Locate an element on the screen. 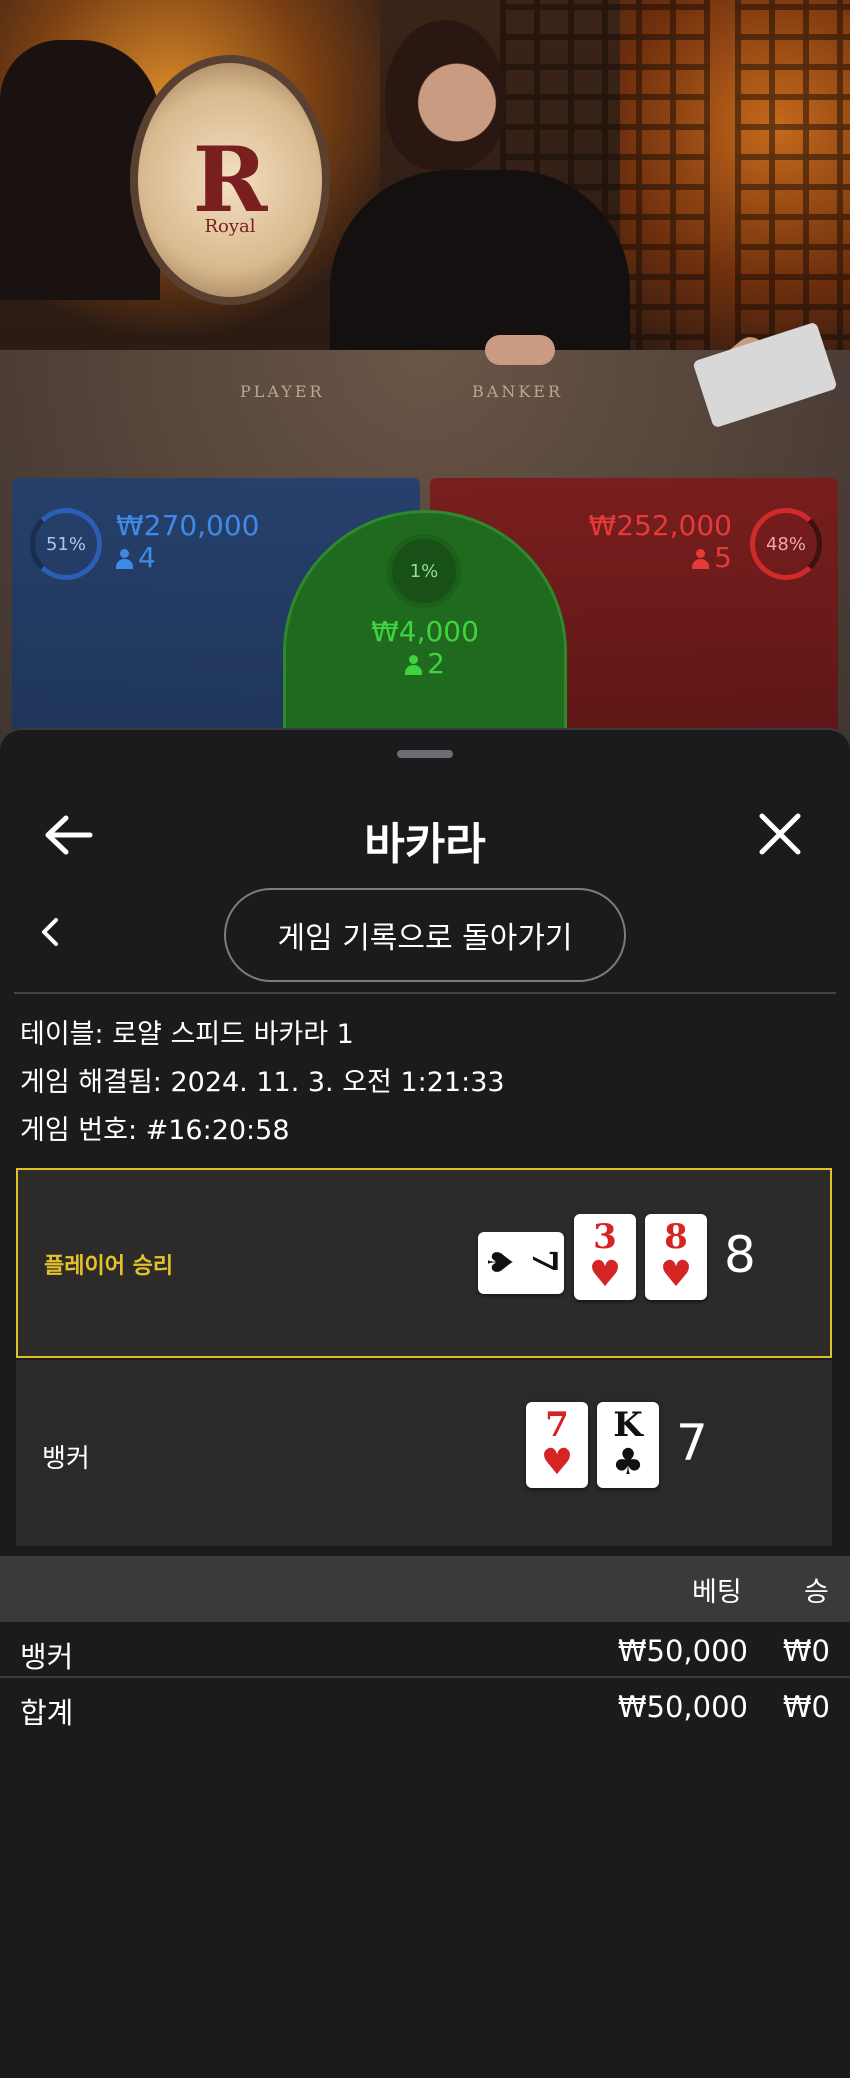 The height and width of the screenshot is (2078, 850). dealer-hand is located at coordinates (520, 350).